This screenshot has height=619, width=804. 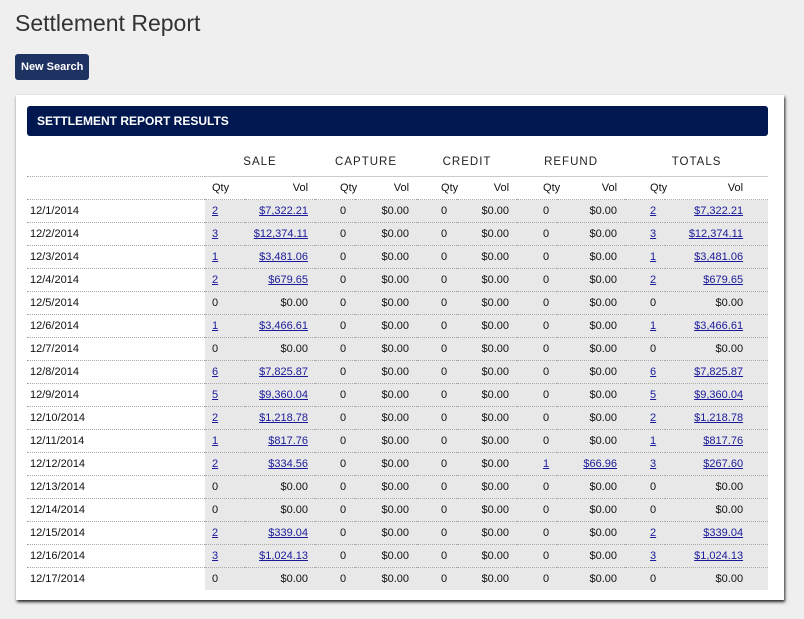 I want to click on totals-vol-link: $1,218.78, so click(x=718, y=418).